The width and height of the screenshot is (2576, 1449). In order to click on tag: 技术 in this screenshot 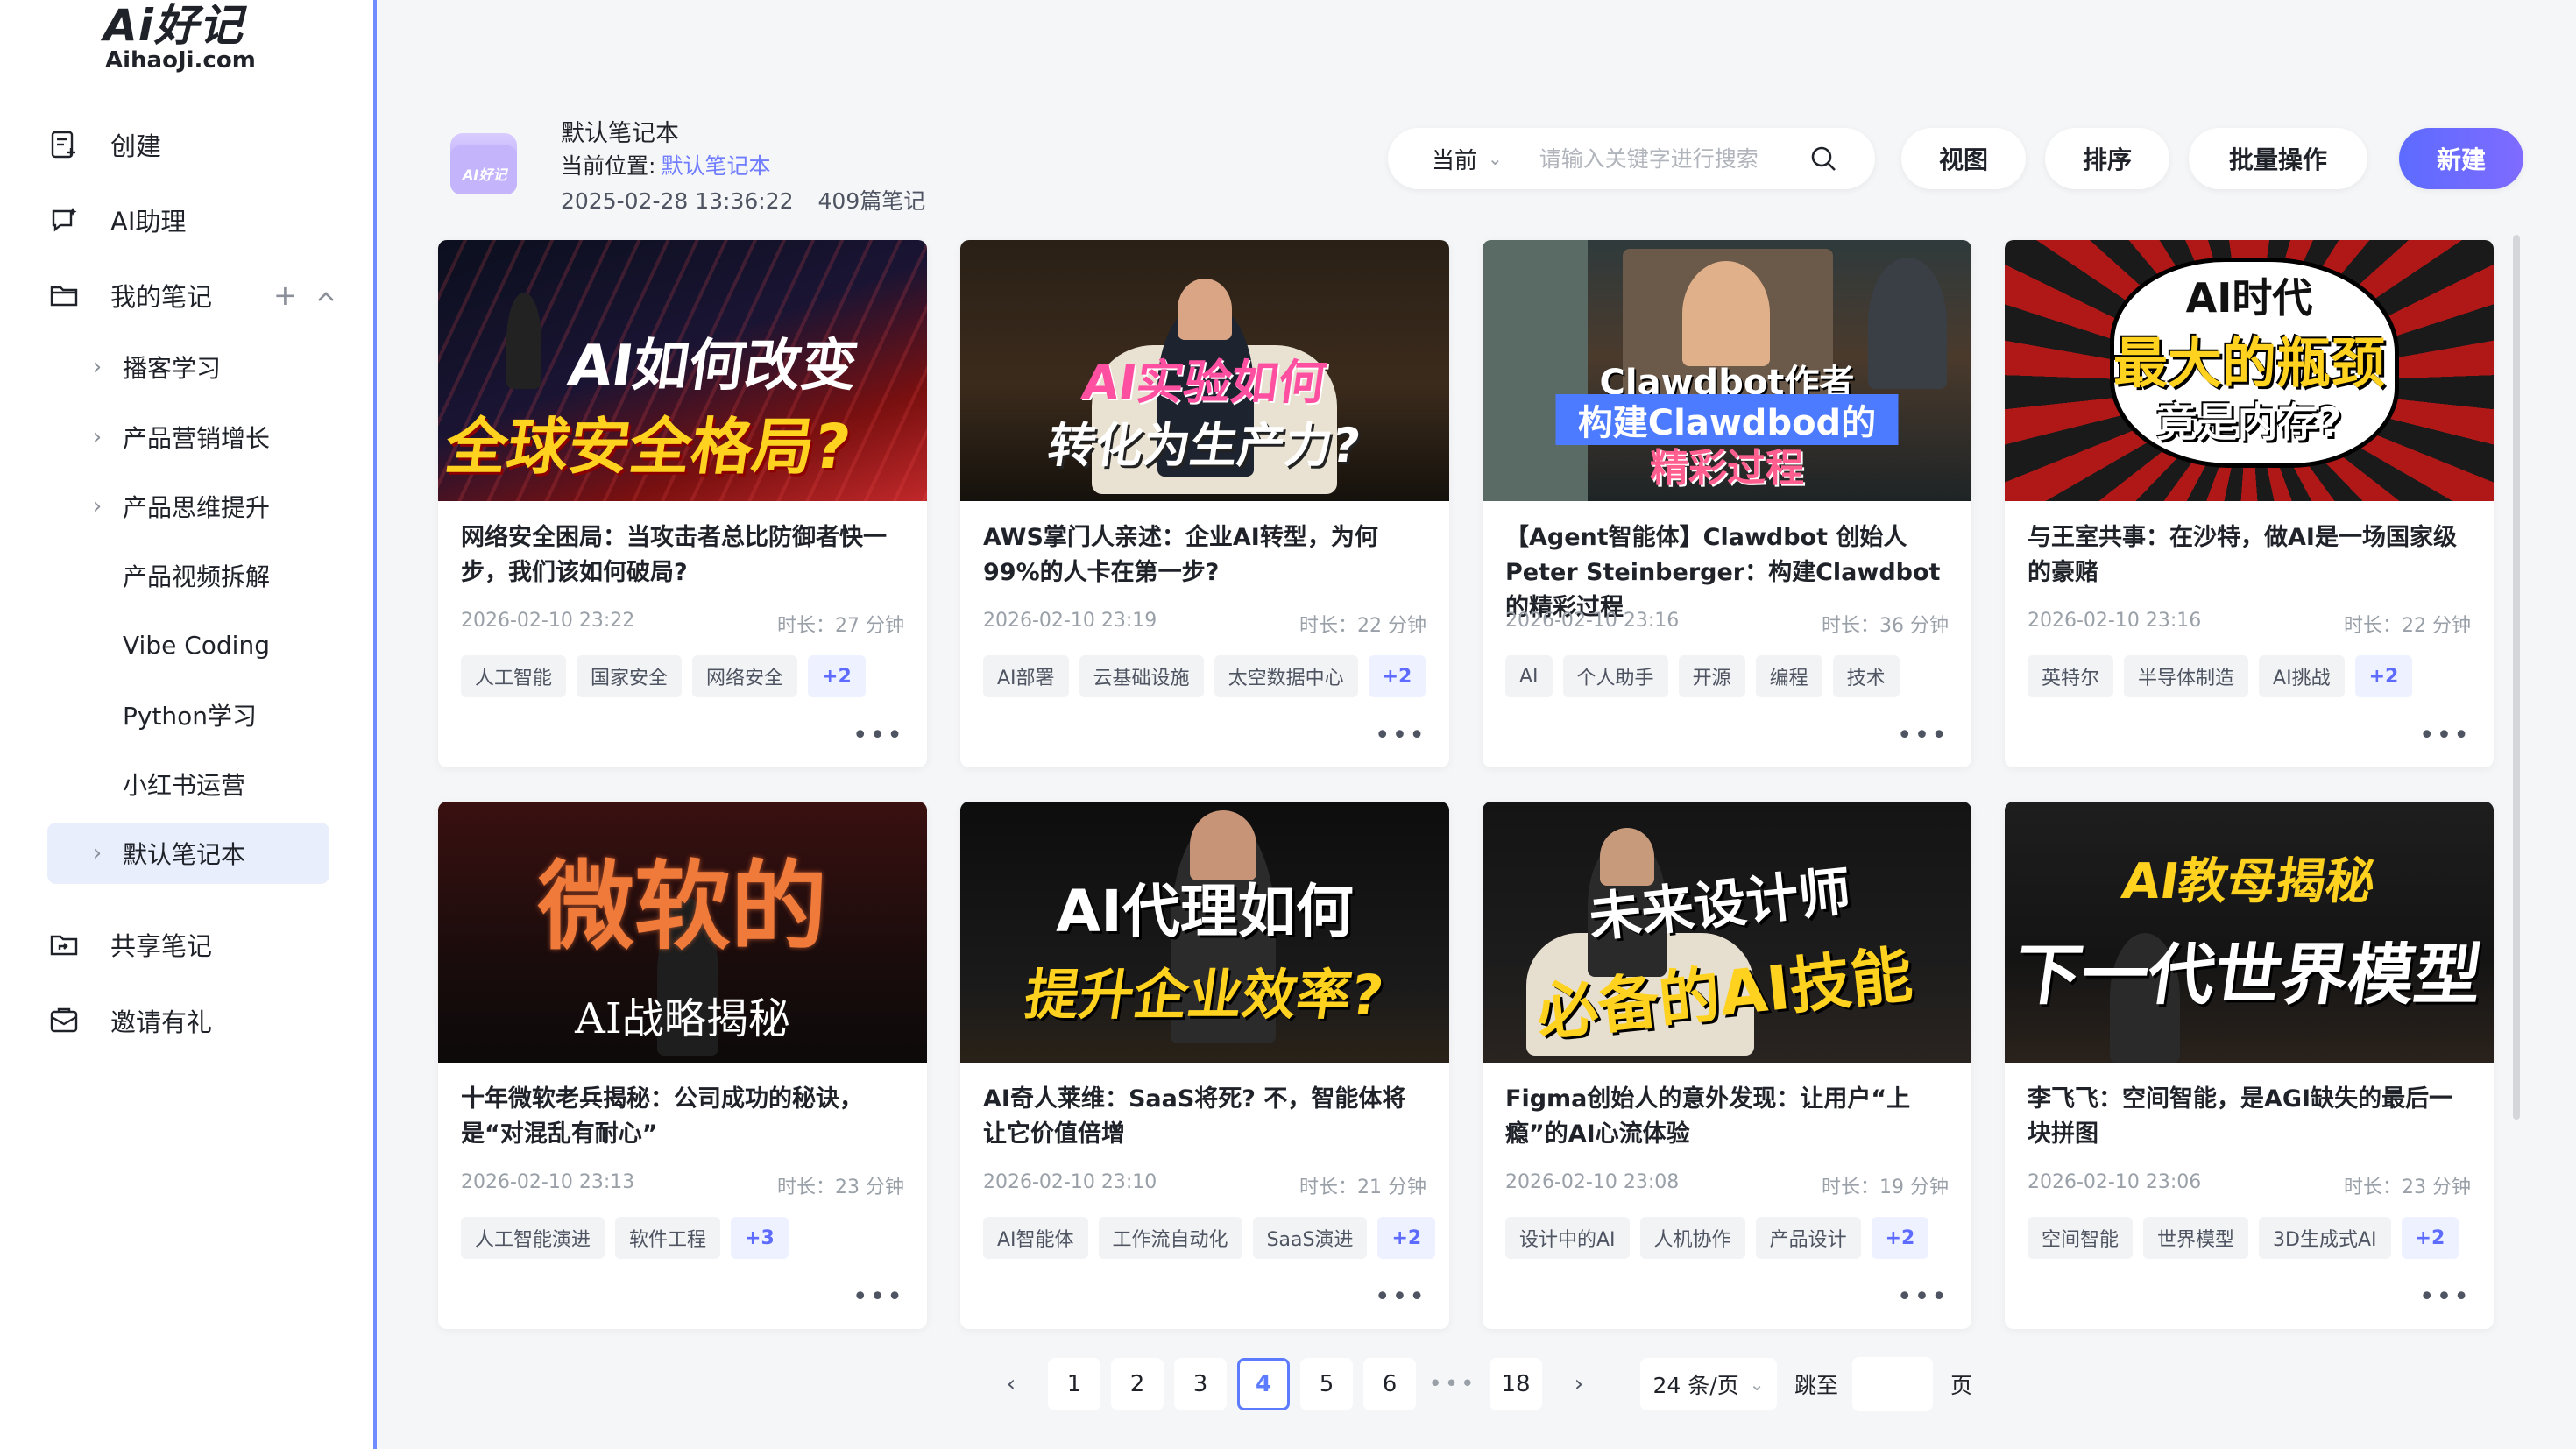, I will do `click(1866, 676)`.